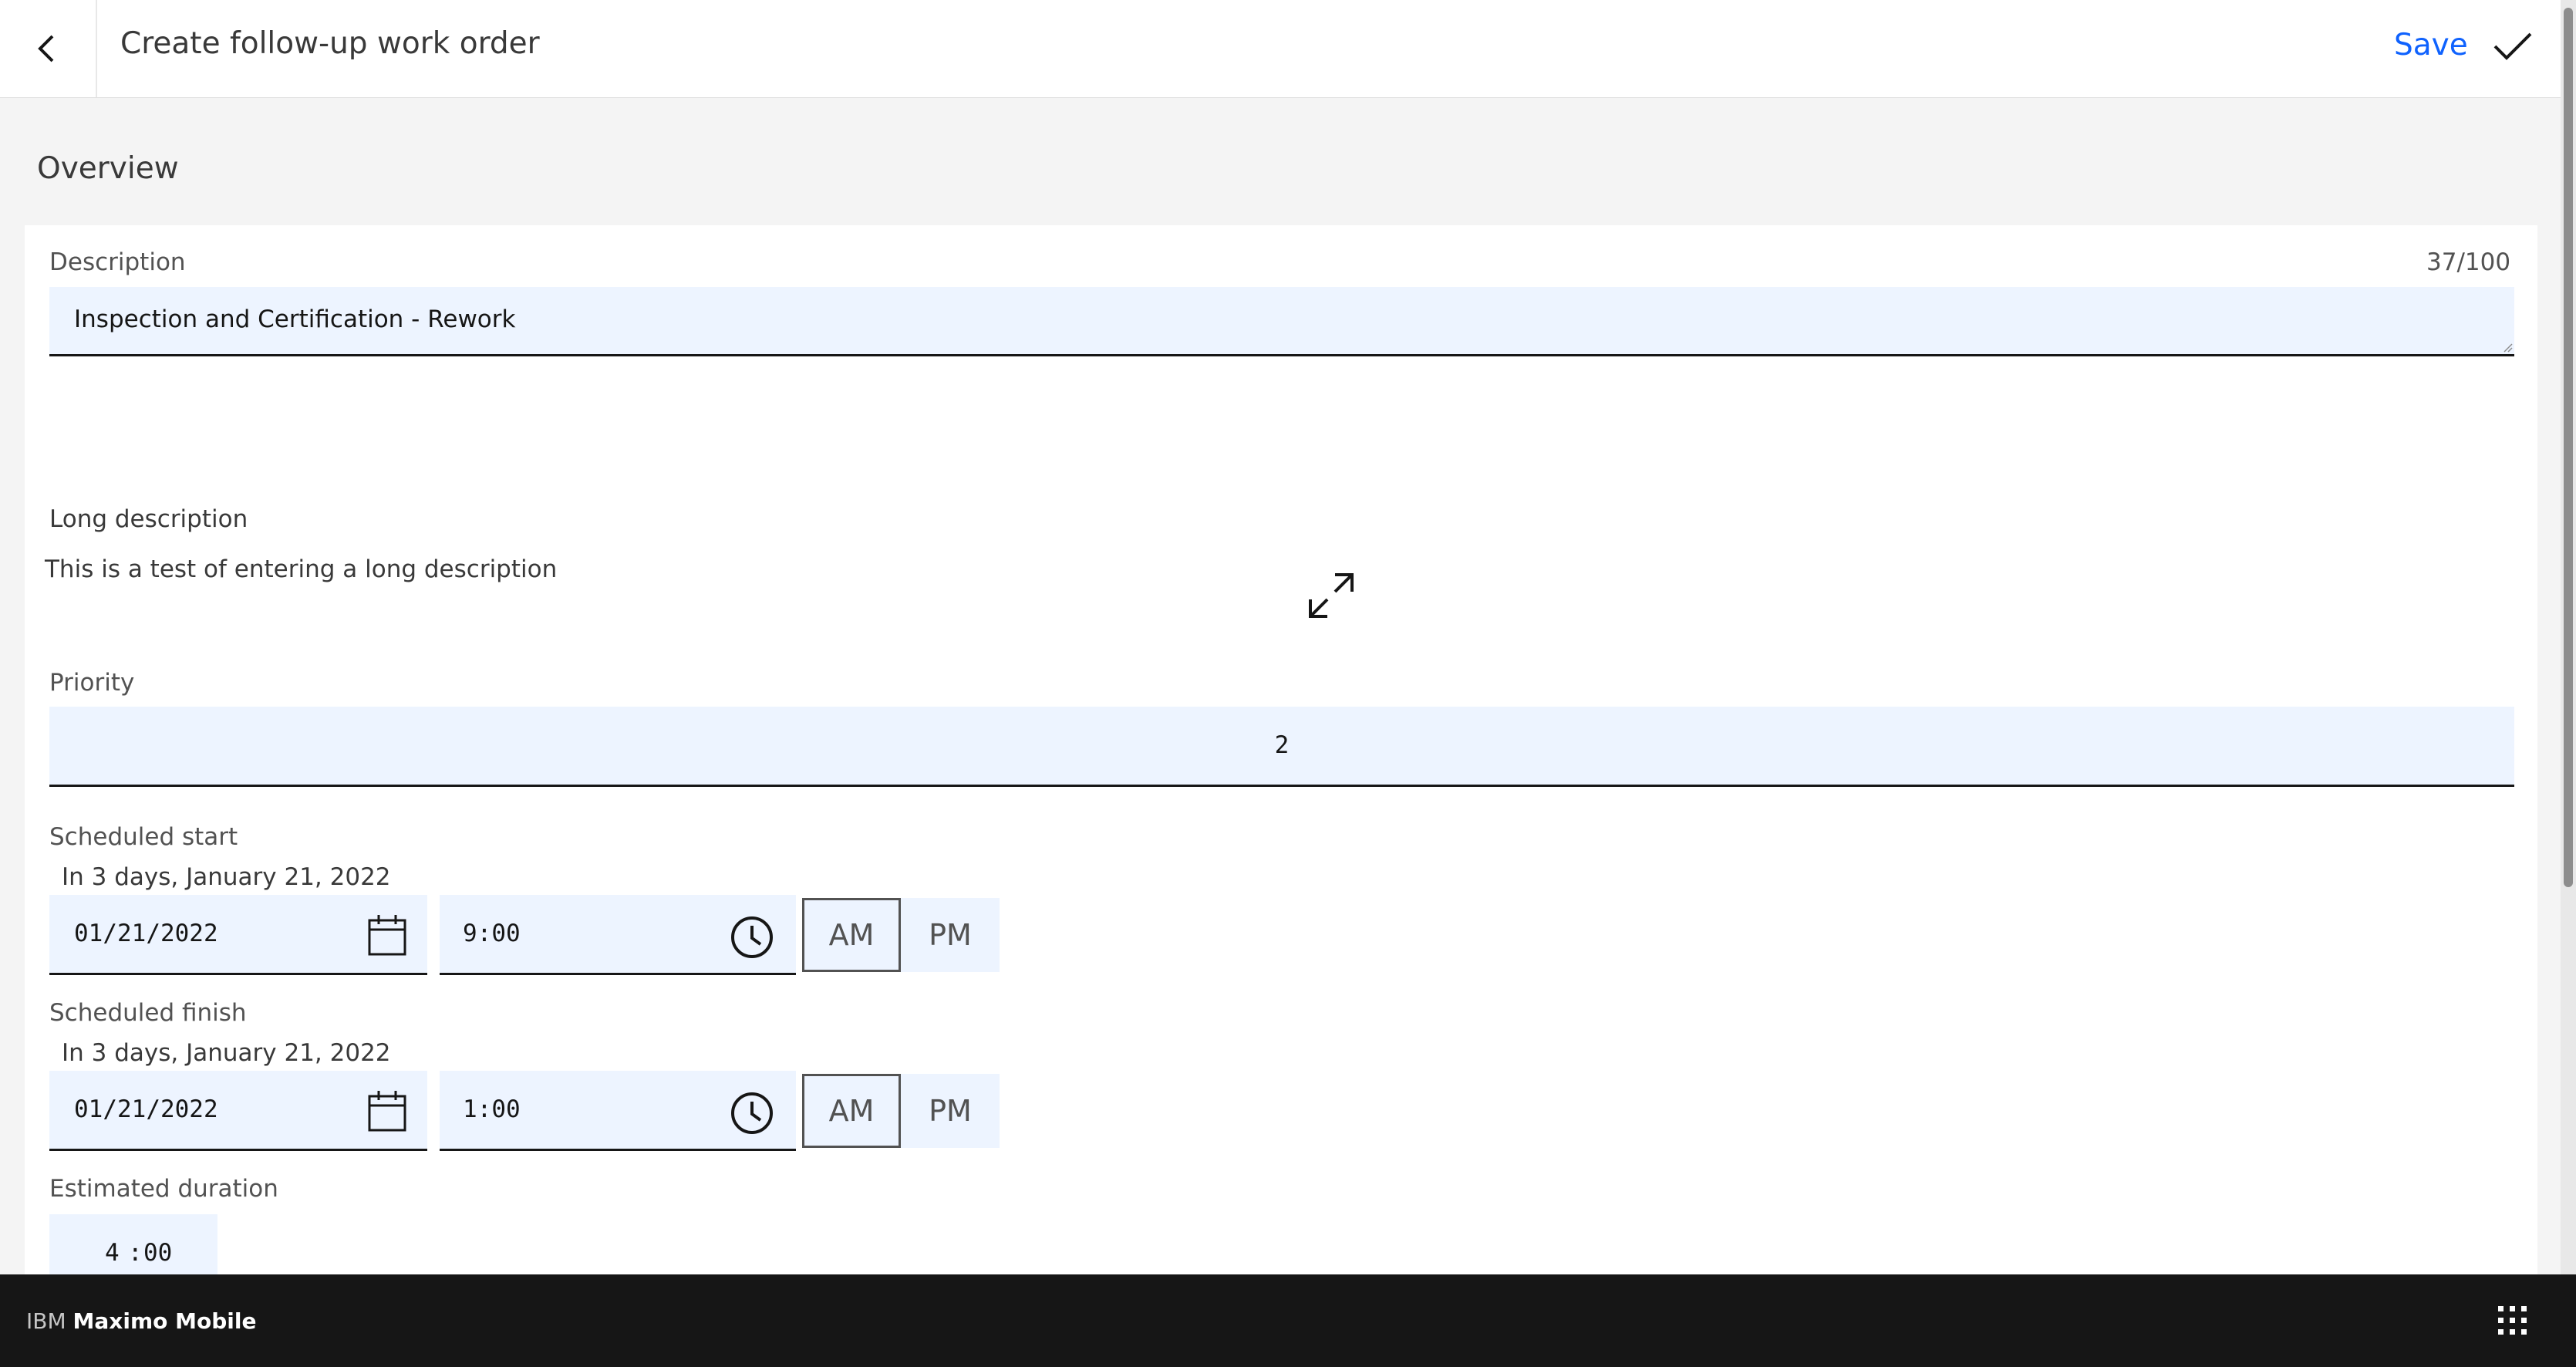 The height and width of the screenshot is (1367, 2576). I want to click on scheduled-finish-time-value: 1:00, so click(492, 1109).